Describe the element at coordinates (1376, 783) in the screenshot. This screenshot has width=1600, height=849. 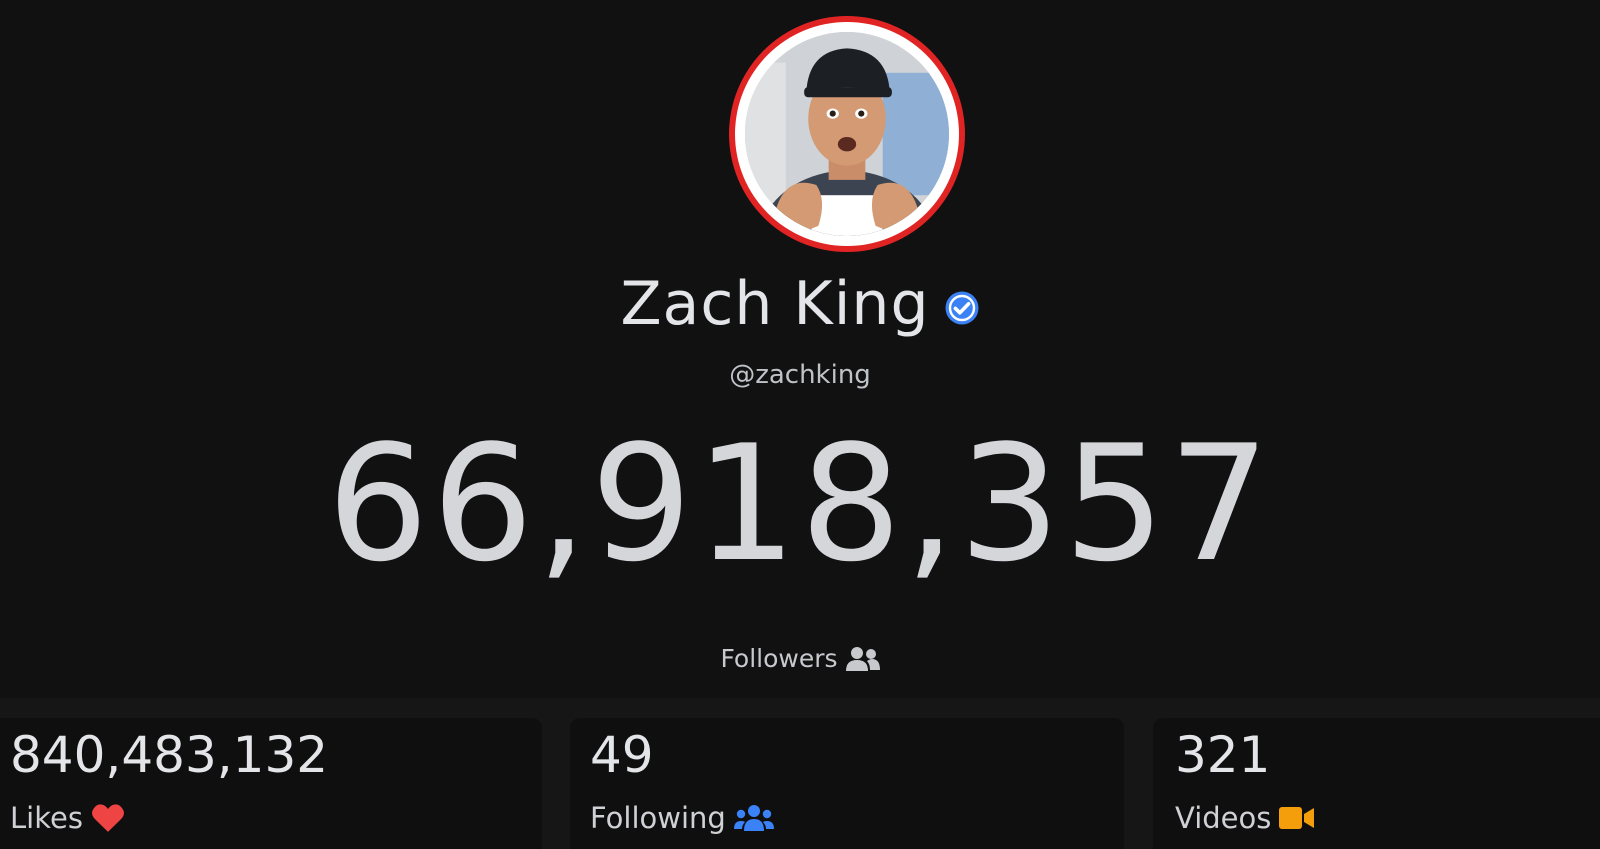
I see `videos-card: 321 Videos` at that location.